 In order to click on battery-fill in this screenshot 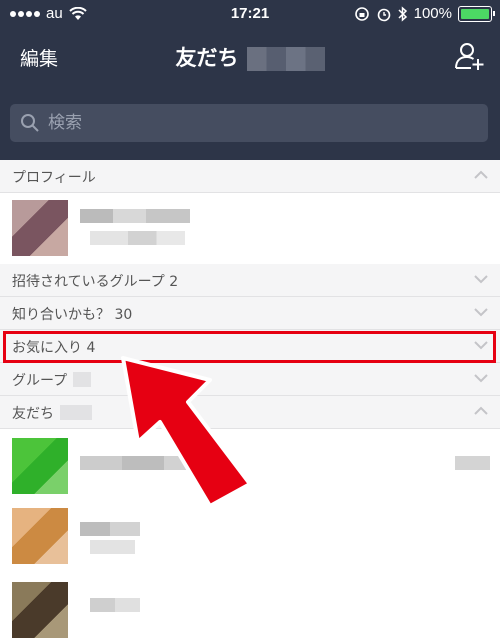, I will do `click(475, 13)`.